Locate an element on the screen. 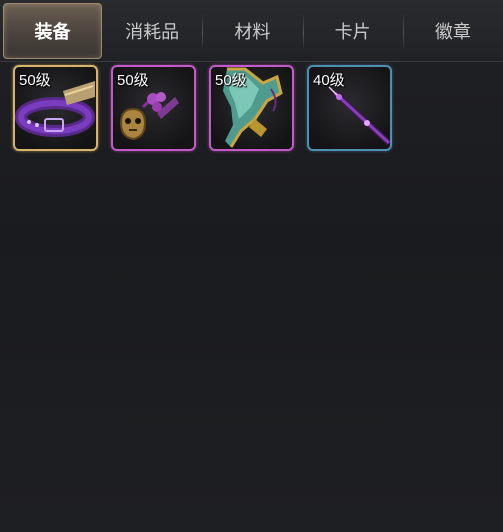 This screenshot has height=532, width=503. item-level-label: 40级 is located at coordinates (329, 80).